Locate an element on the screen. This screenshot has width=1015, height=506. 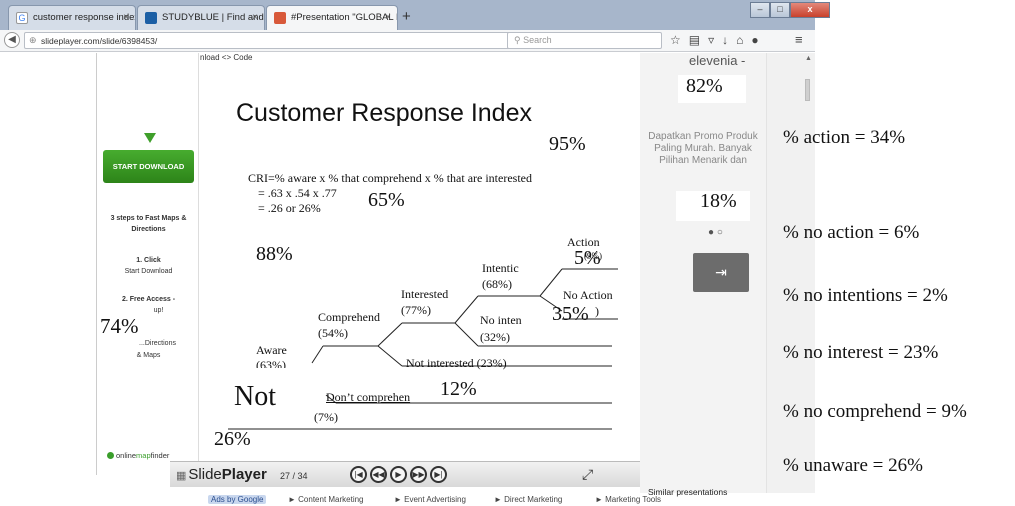
brand-part: finder is located at coordinates (160, 455).